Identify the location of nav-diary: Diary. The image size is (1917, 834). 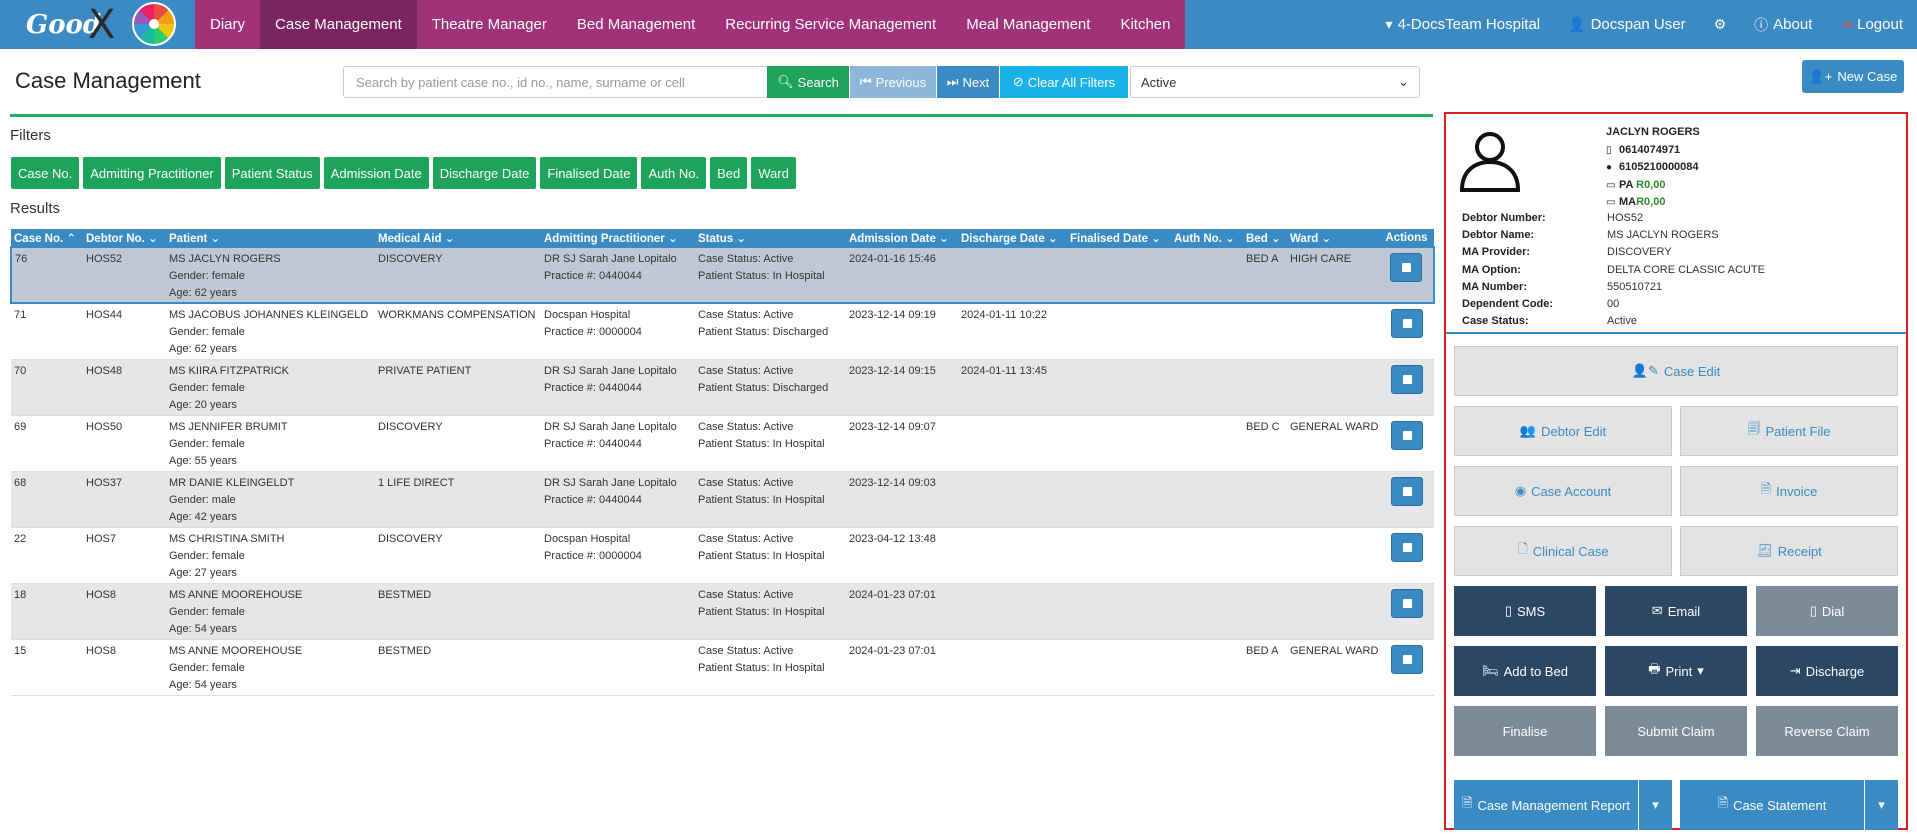
(227, 24).